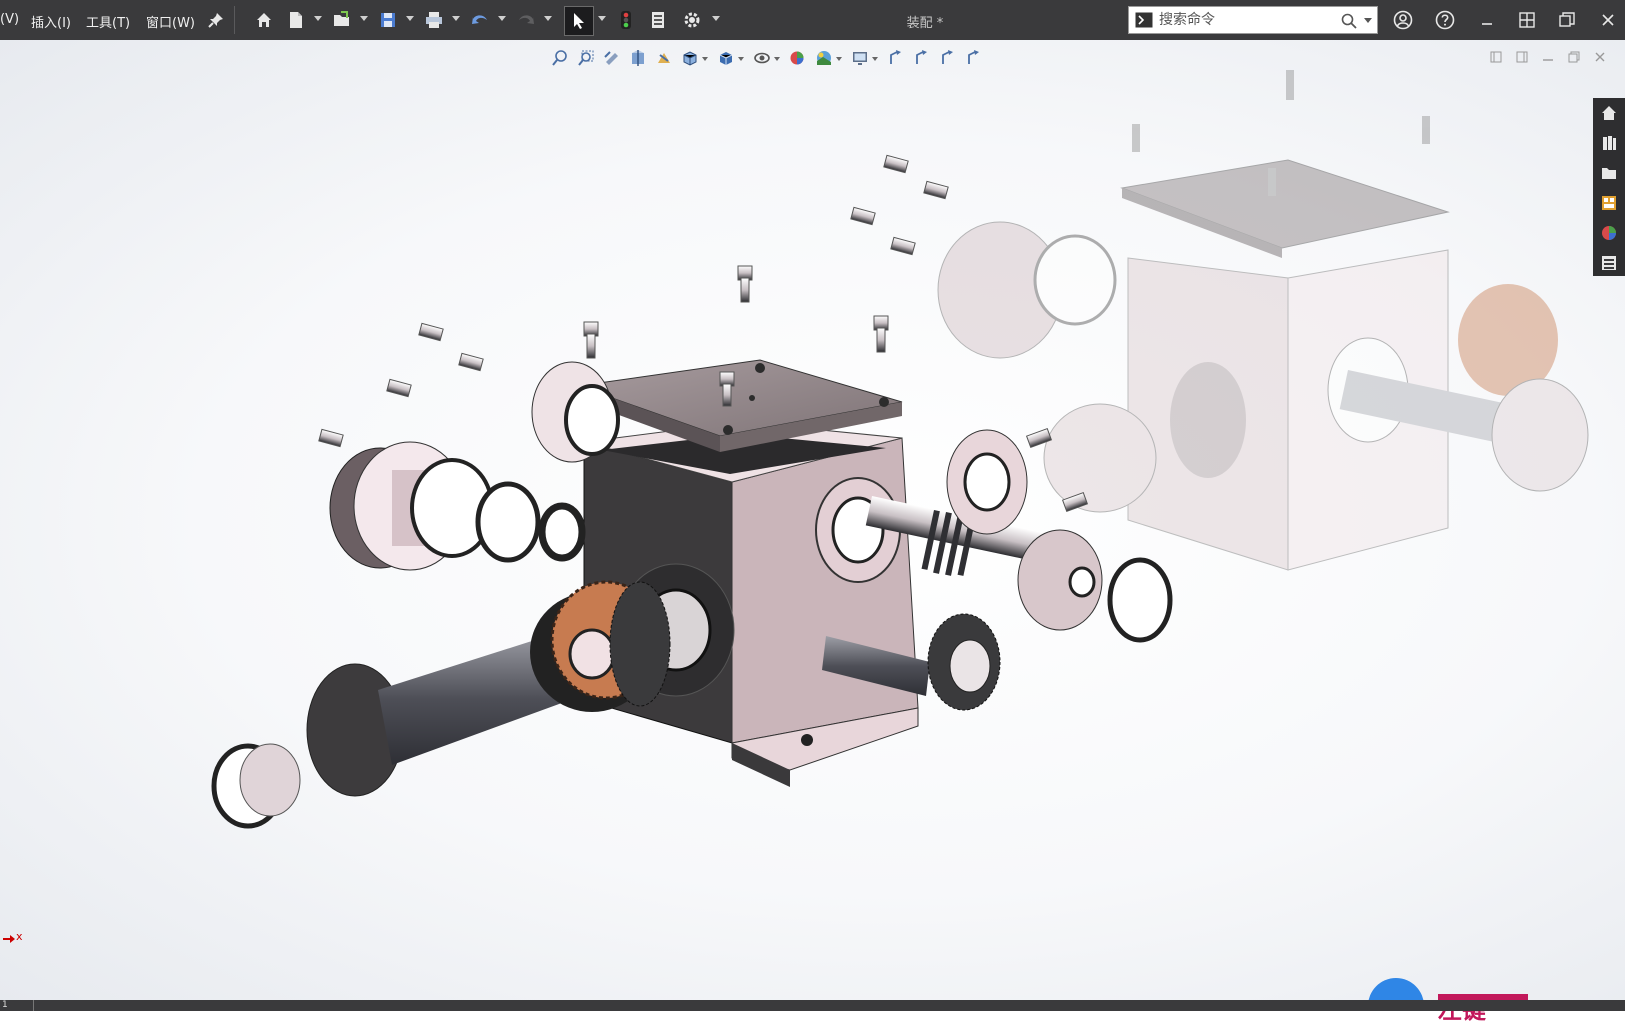  Describe the element at coordinates (1349, 23) in the screenshot. I see `search-icon` at that location.